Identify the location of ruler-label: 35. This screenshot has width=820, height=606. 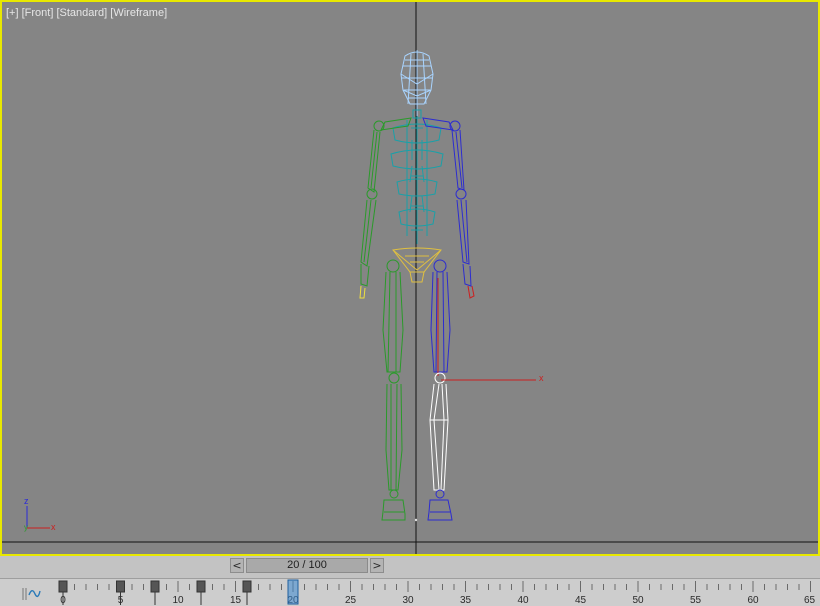
(466, 600).